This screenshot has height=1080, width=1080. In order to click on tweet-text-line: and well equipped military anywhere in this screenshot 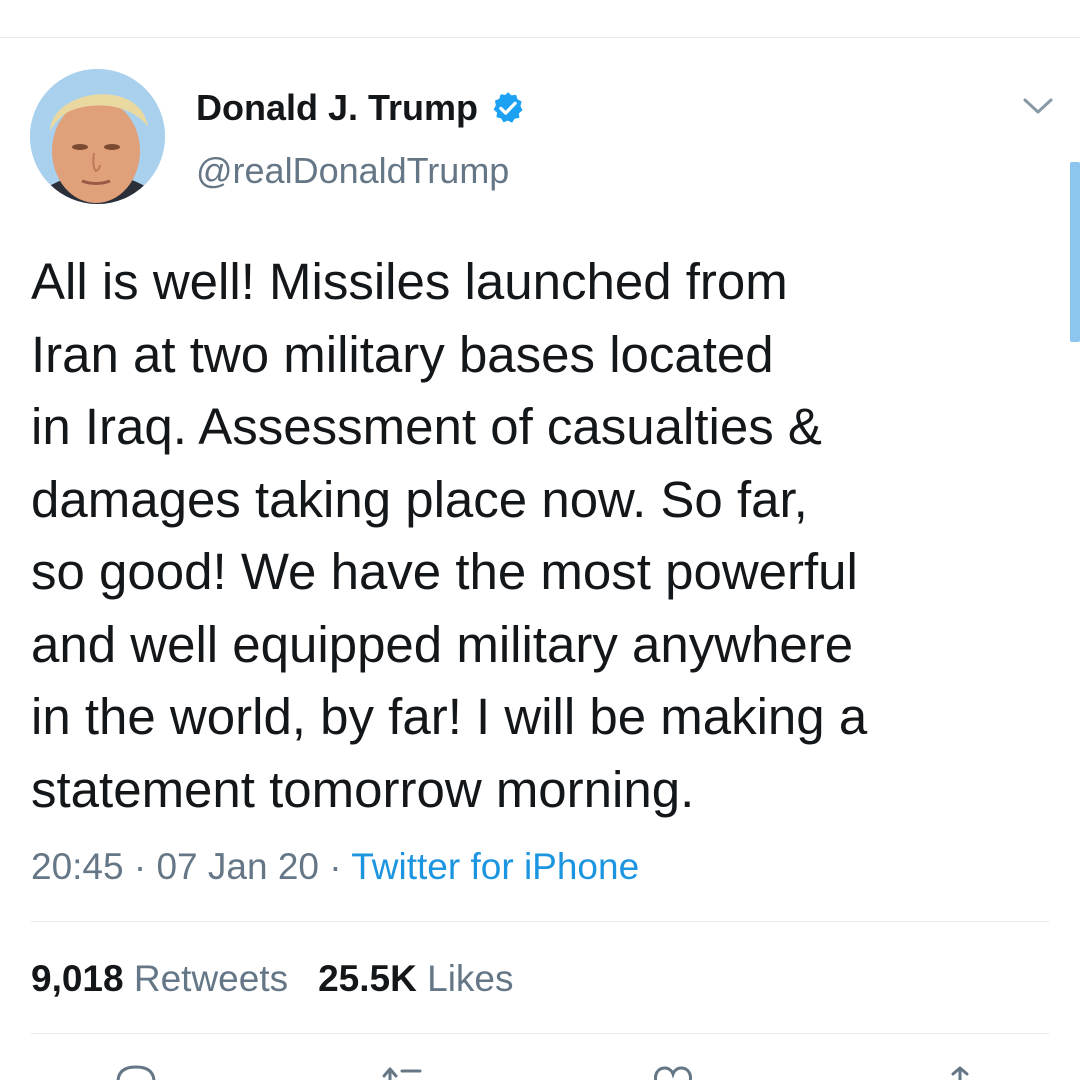, I will do `click(442, 644)`.